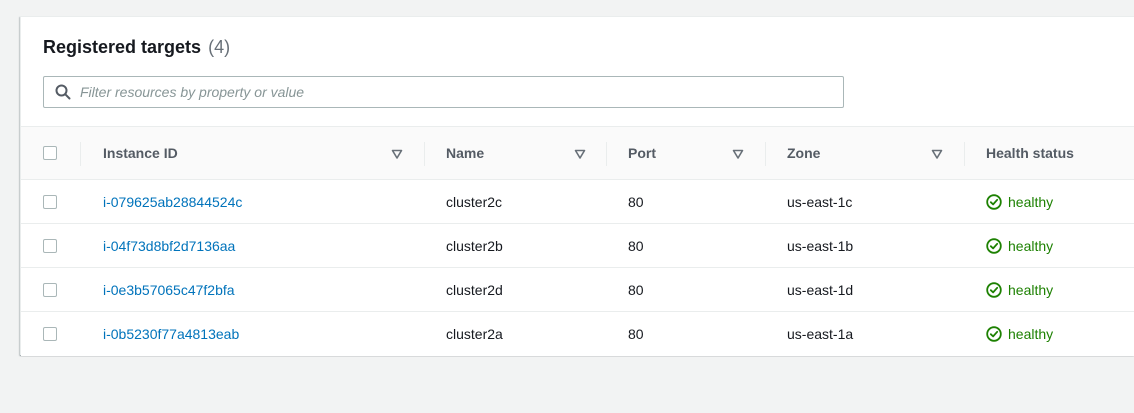 Image resolution: width=1134 pixels, height=413 pixels. What do you see at coordinates (63, 92) in the screenshot?
I see `search-icon` at bounding box center [63, 92].